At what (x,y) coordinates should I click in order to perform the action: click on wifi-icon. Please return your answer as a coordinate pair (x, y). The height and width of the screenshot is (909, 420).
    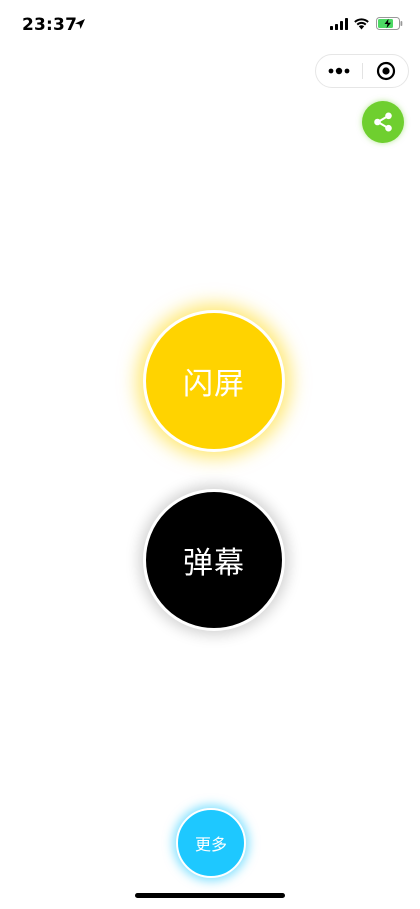
    Looking at the image, I should click on (361, 24).